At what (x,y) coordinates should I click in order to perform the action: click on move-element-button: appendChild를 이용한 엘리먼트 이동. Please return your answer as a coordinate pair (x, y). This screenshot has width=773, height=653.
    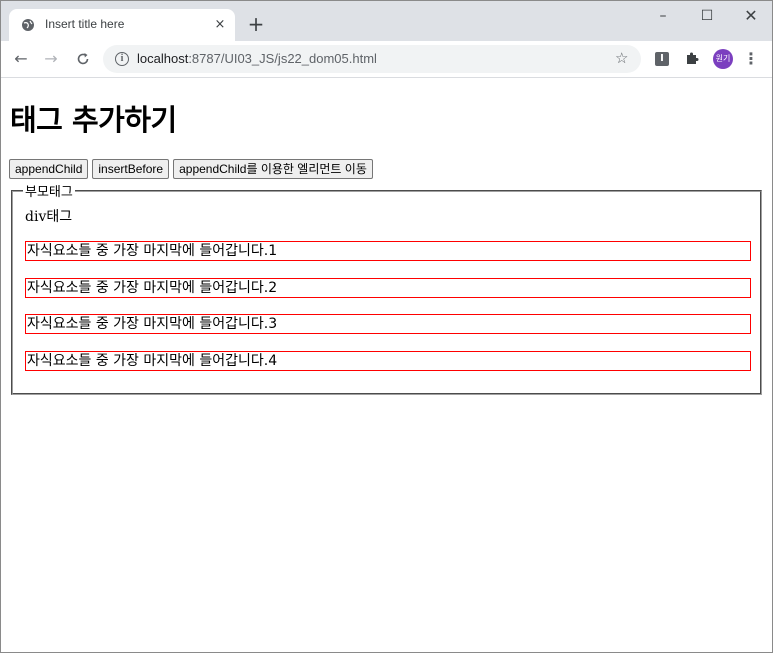
    Looking at the image, I should click on (273, 169).